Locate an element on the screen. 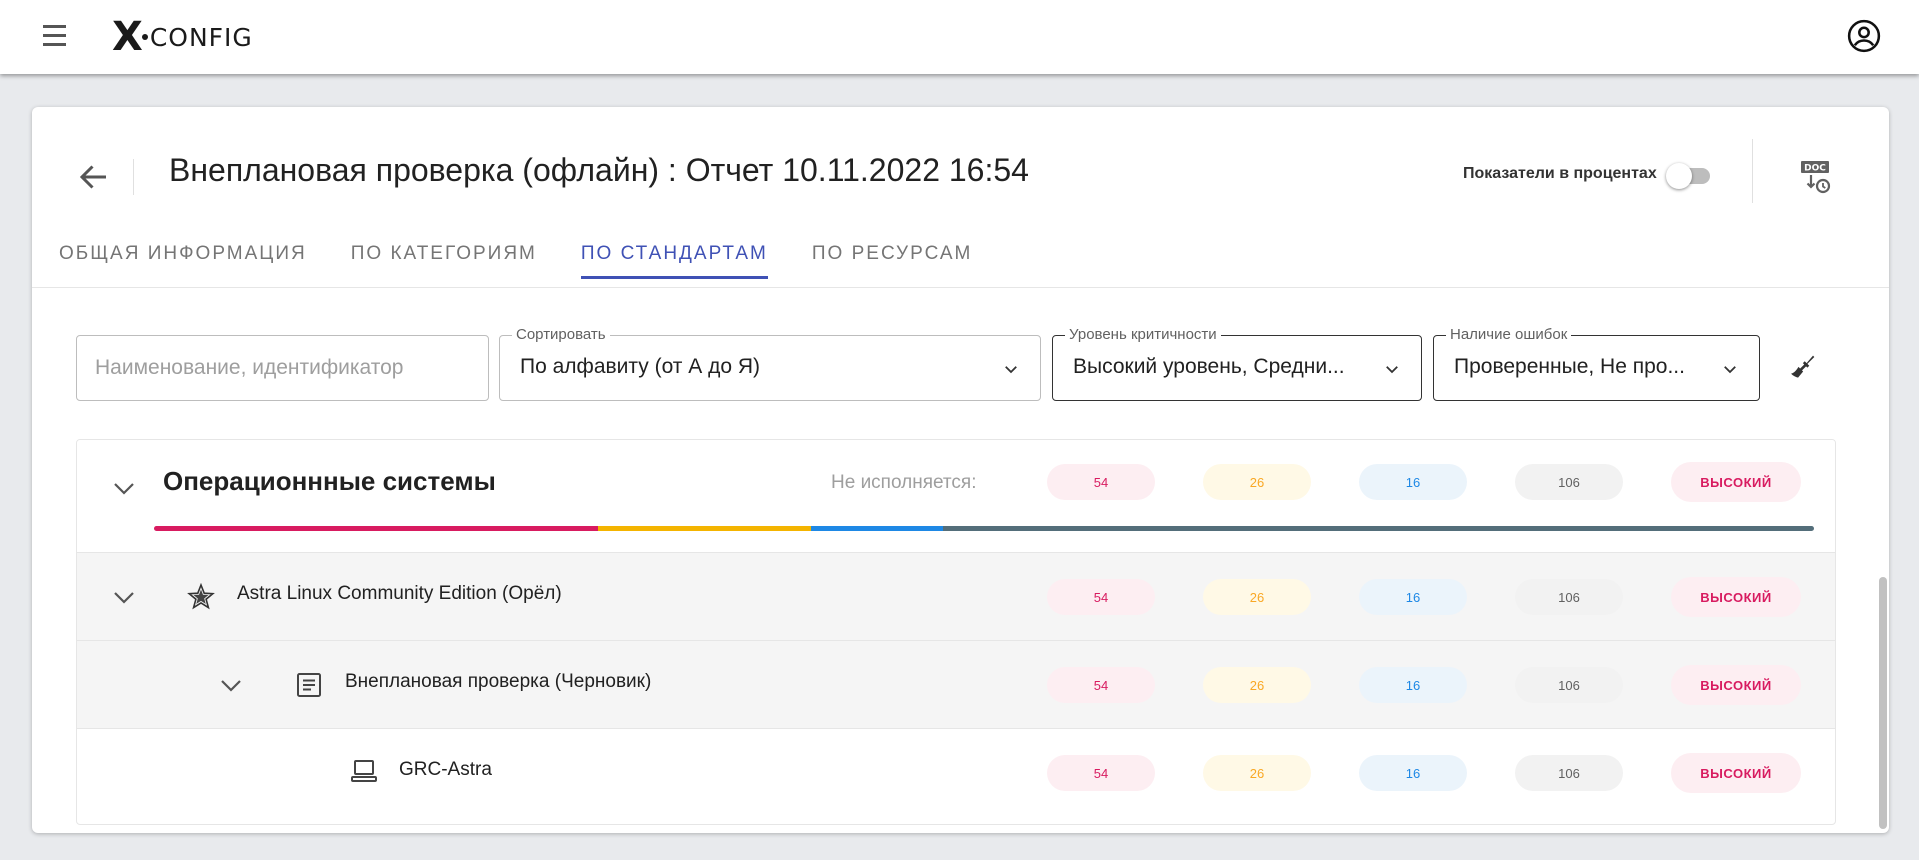 This screenshot has height=860, width=1919. logo-text: CONFIG is located at coordinates (201, 37).